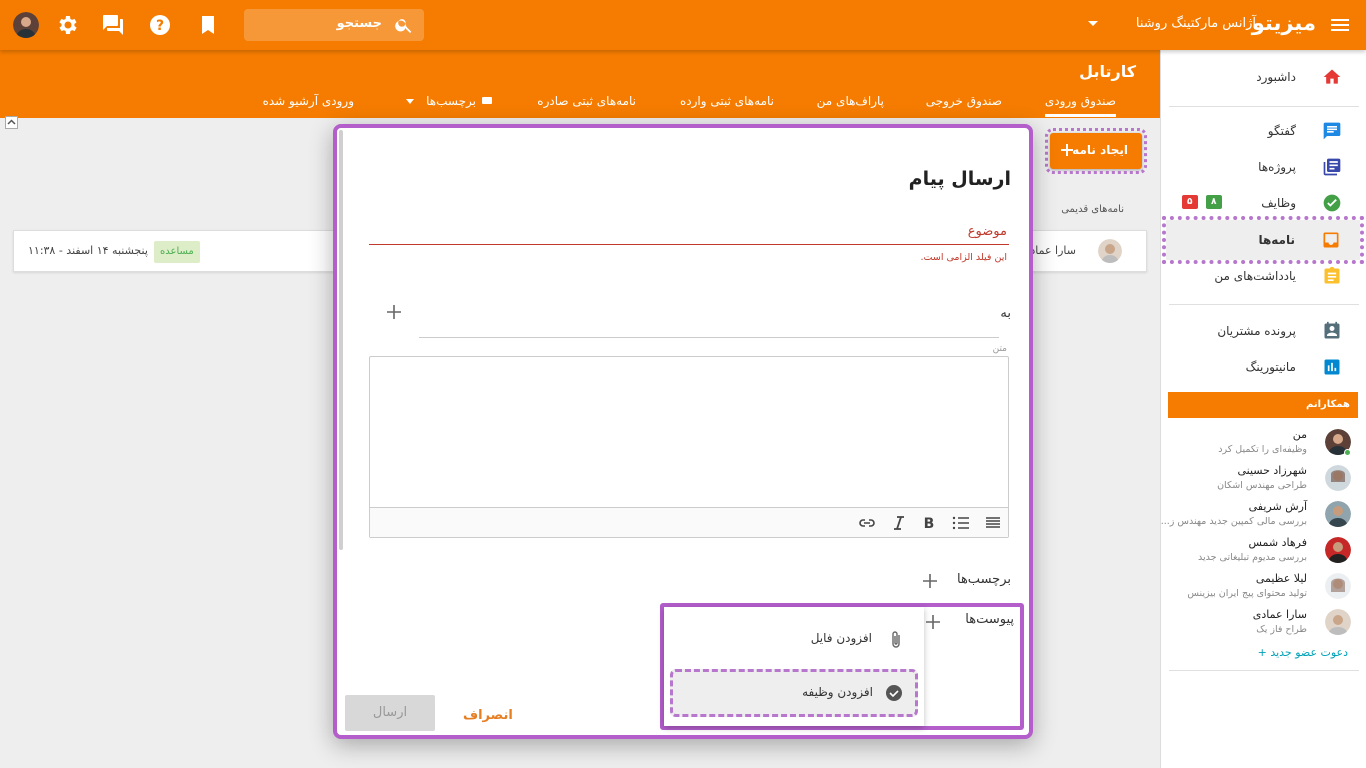 This screenshot has height=768, width=1366. What do you see at coordinates (308, 101) in the screenshot?
I see `tab-archived: ورودی آرشیو شده` at bounding box center [308, 101].